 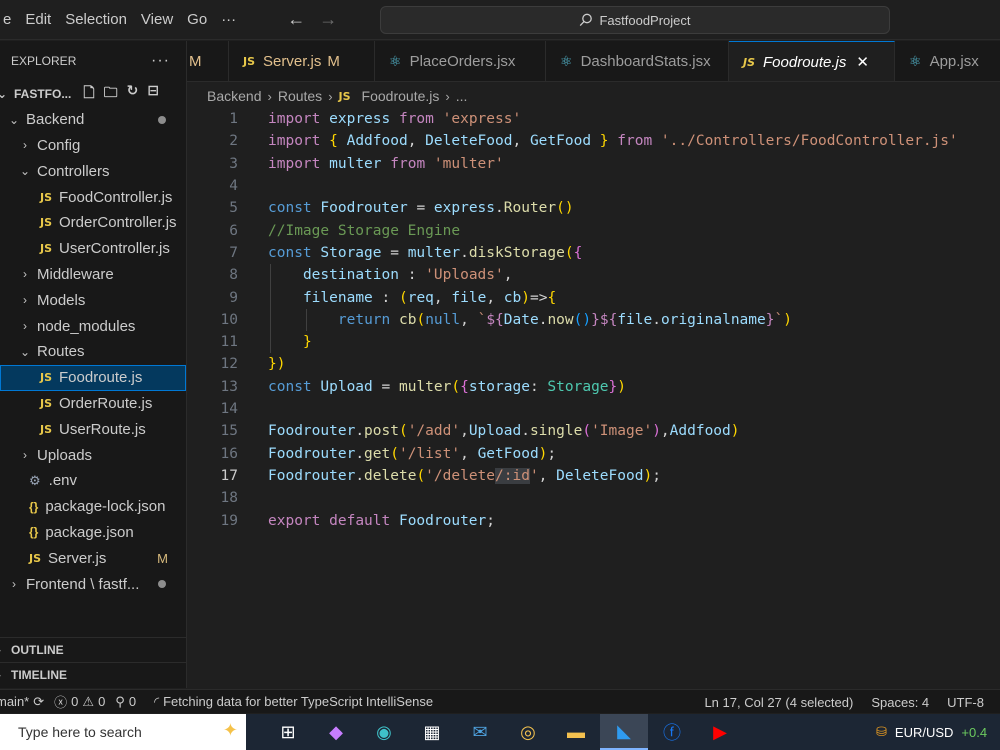 I want to click on code-line: 14, so click(x=594, y=409).